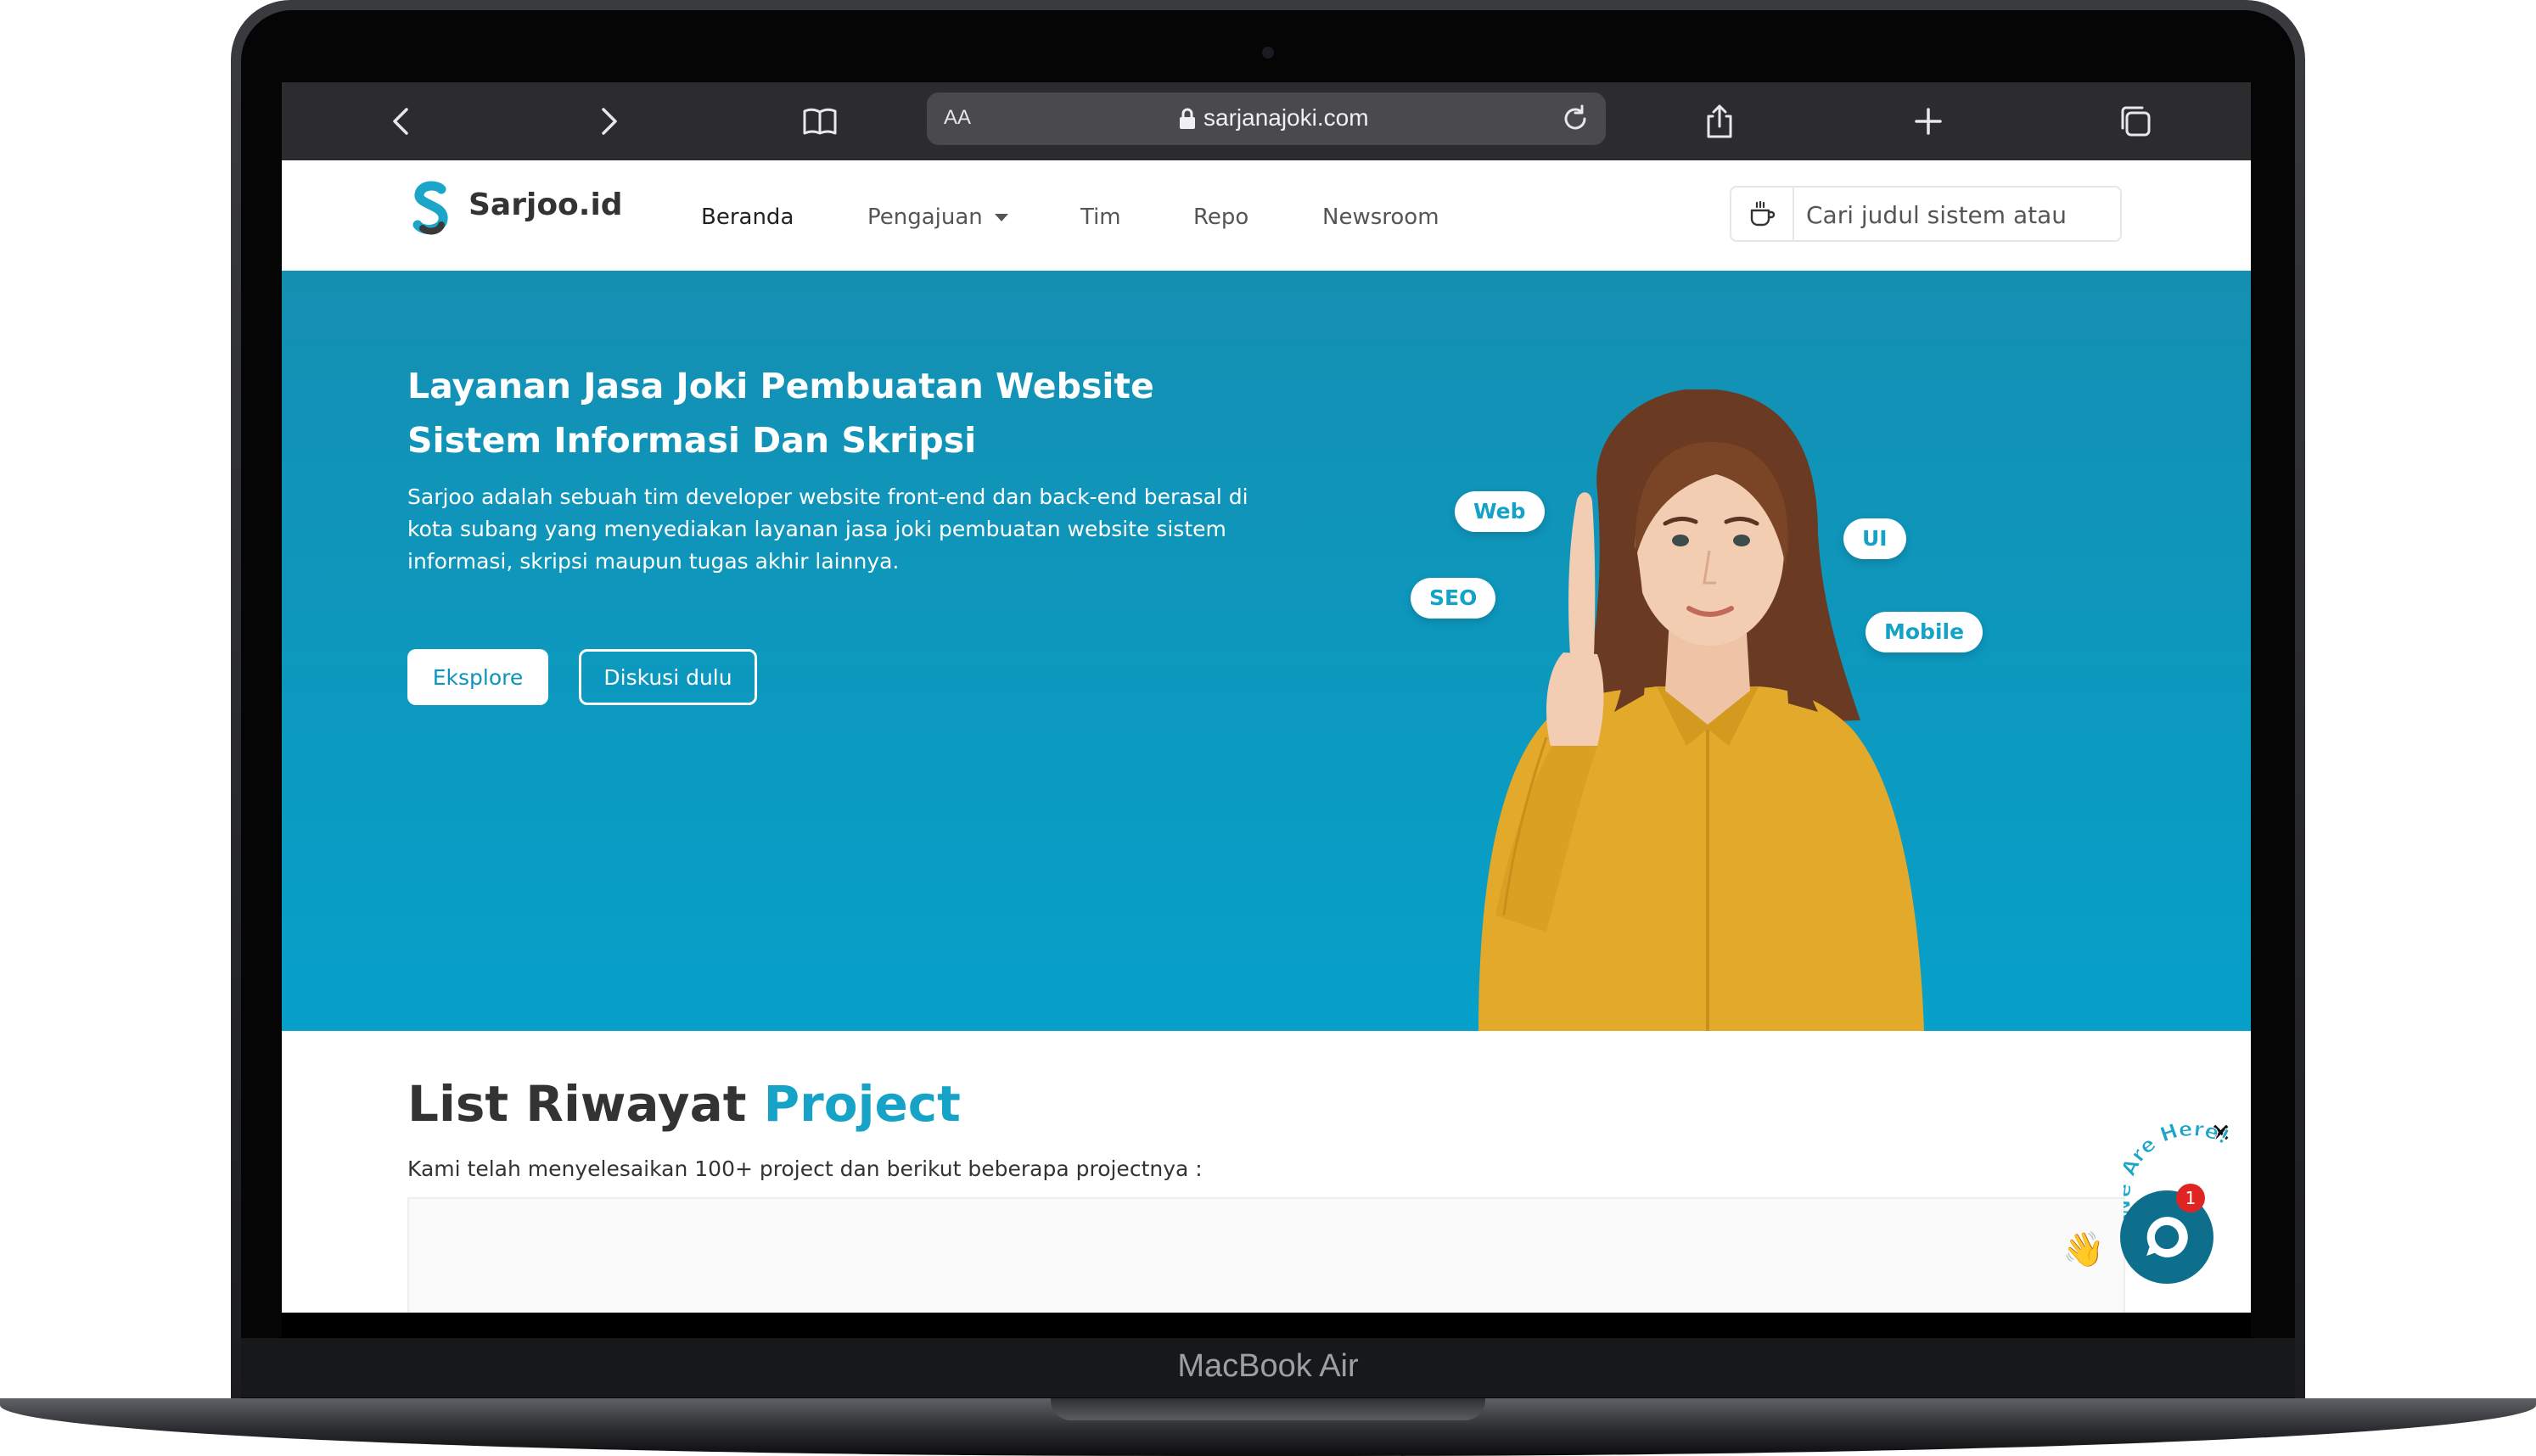  What do you see at coordinates (1762, 214) in the screenshot?
I see `coffee-icon` at bounding box center [1762, 214].